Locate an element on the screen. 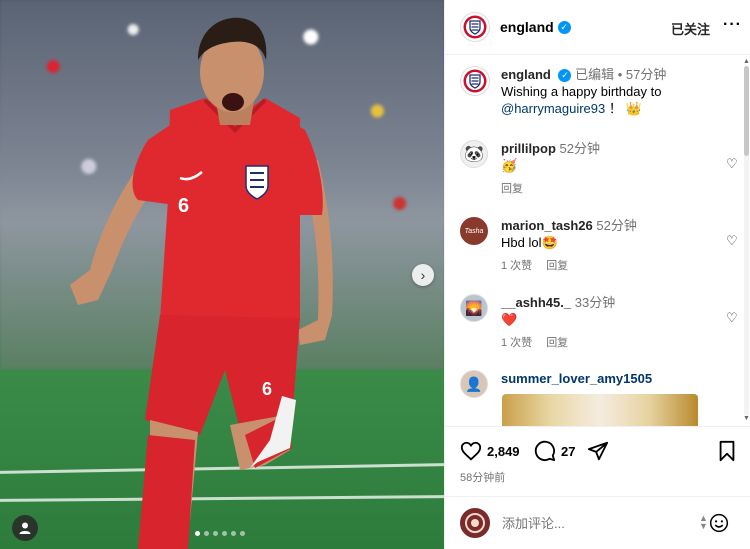 The image size is (750, 549). comment-icon is located at coordinates (545, 451).